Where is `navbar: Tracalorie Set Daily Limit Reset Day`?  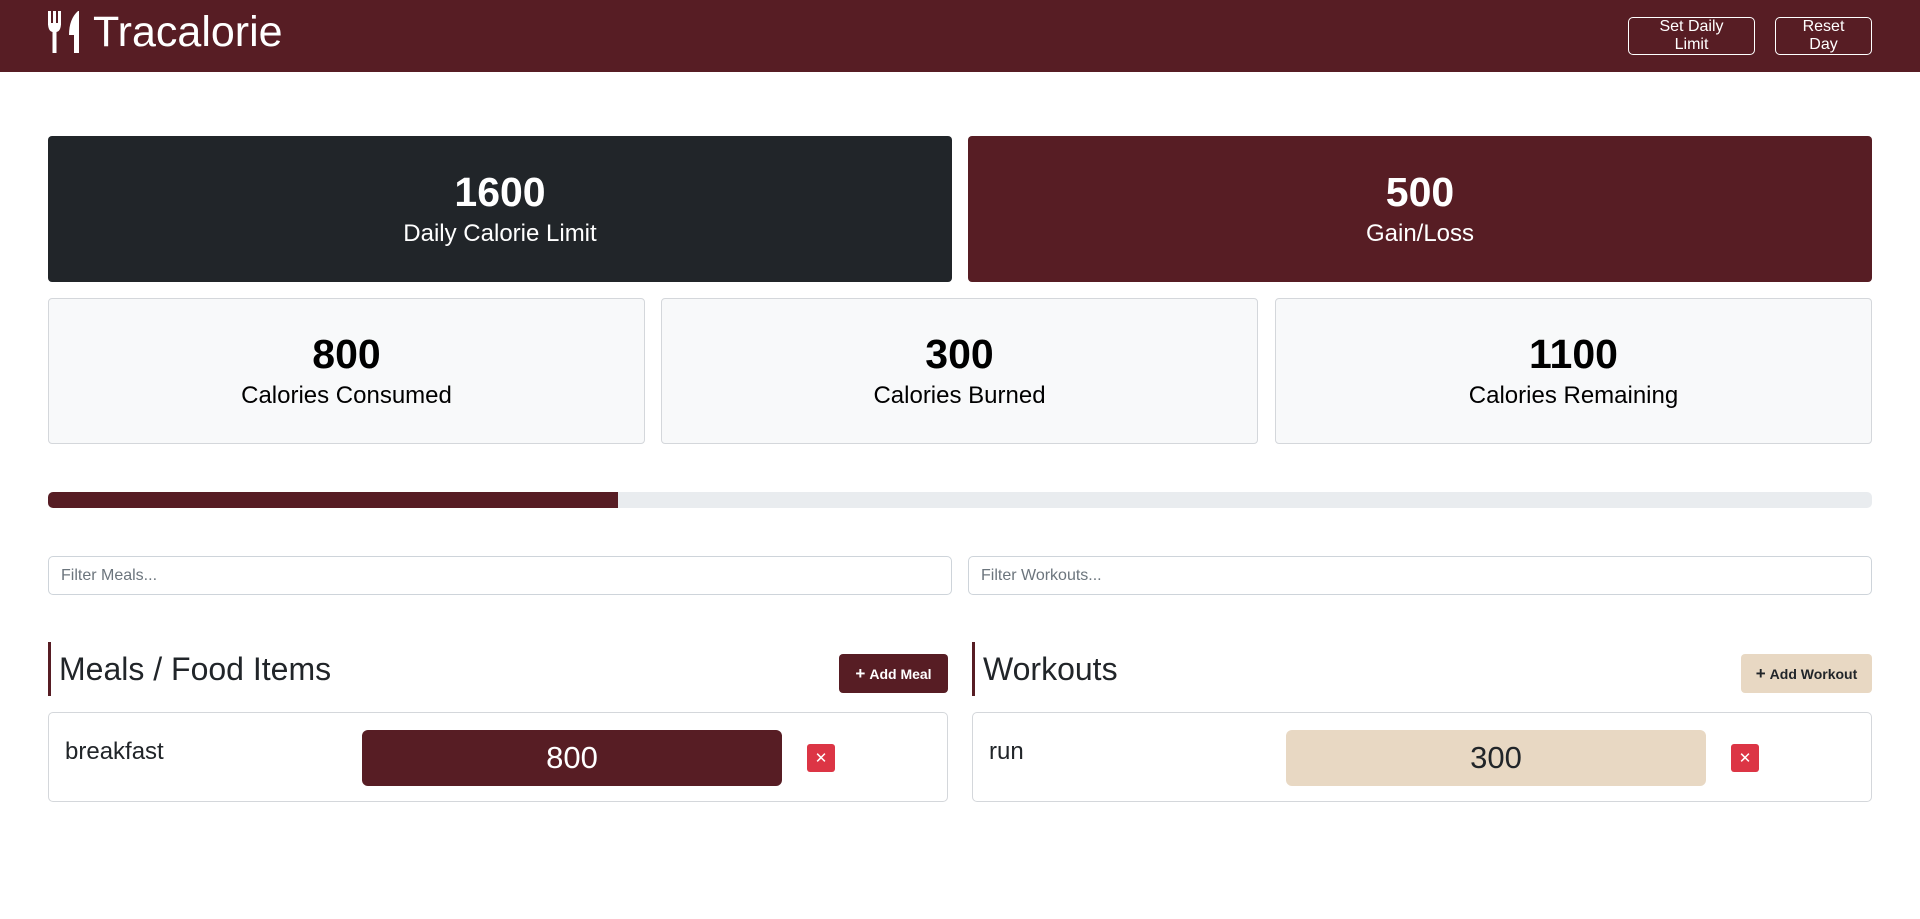
navbar: Tracalorie Set Daily Limit Reset Day is located at coordinates (960, 36).